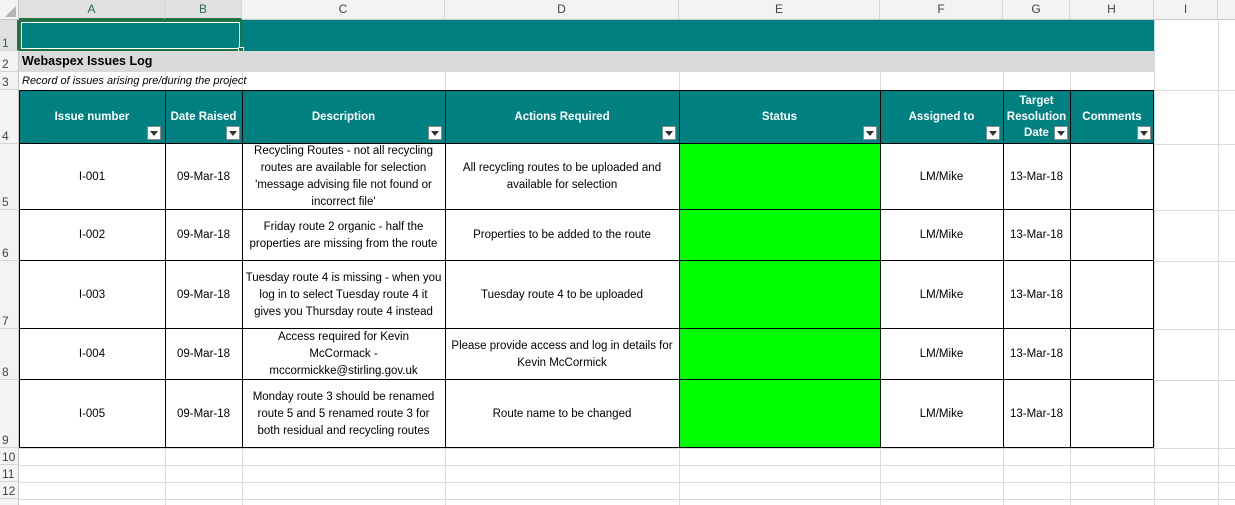  Describe the element at coordinates (435, 133) in the screenshot. I see `filter-dropdown-description` at that location.